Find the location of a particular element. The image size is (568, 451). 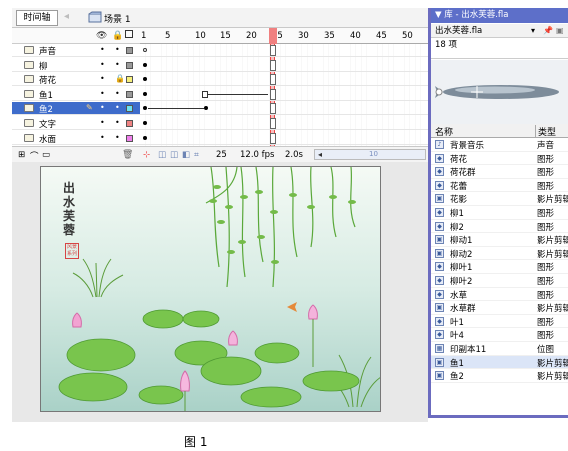

playhead-marker is located at coordinates (273, 36).